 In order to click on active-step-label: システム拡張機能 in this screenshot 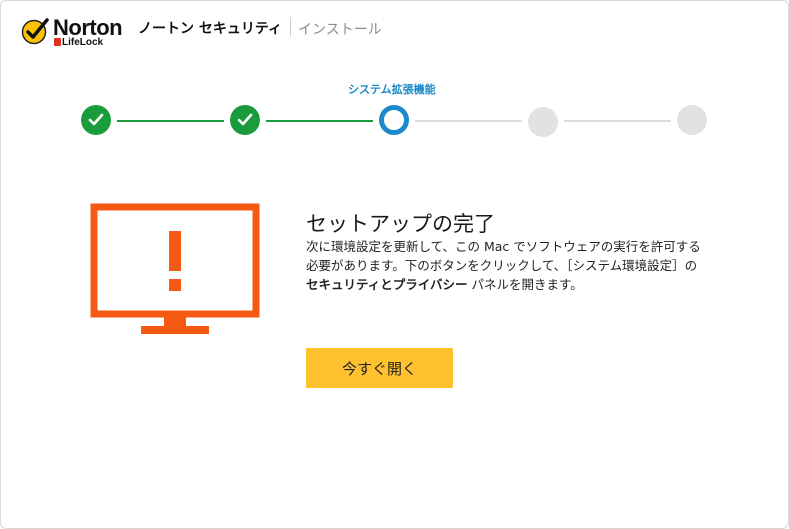, I will do `click(392, 89)`.